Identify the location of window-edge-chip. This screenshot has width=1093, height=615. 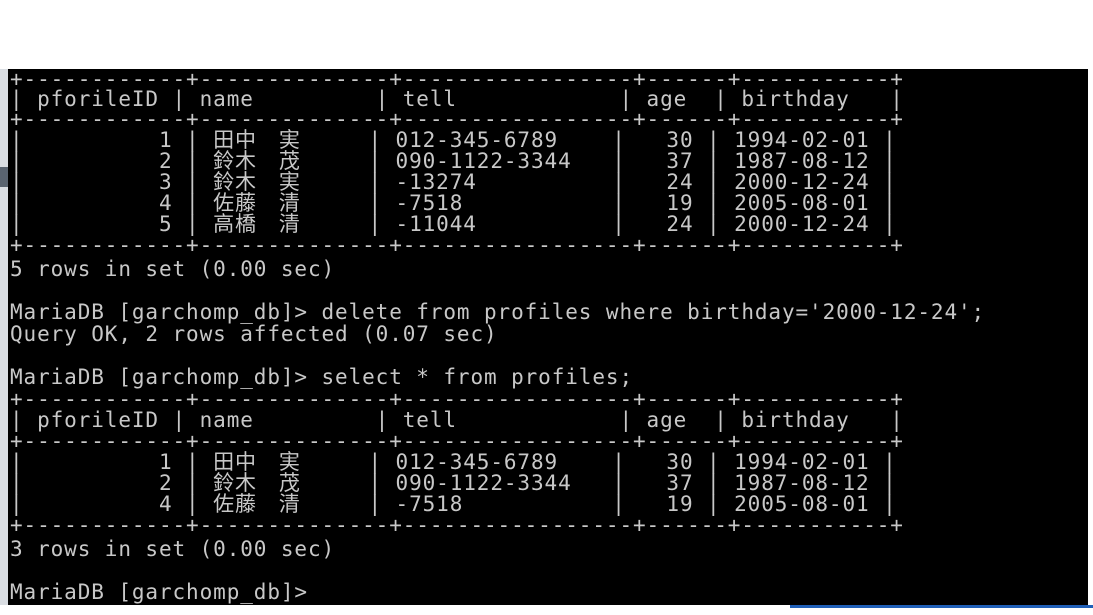
(4, 177).